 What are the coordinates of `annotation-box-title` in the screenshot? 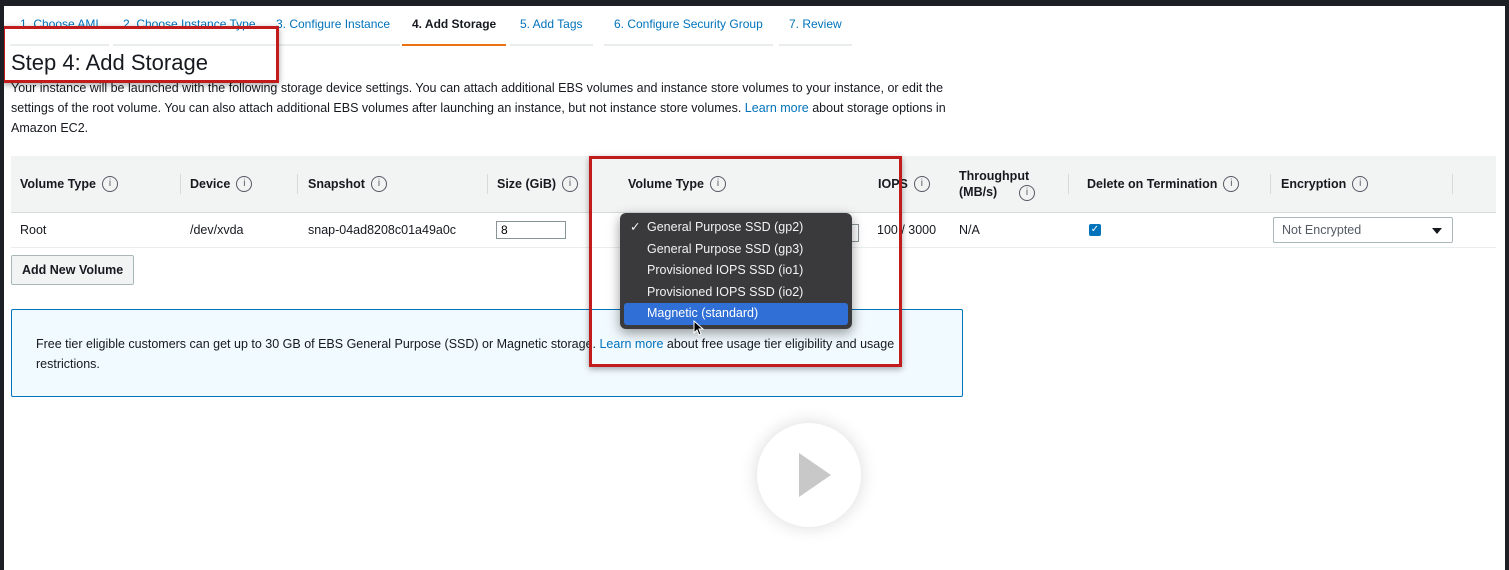 It's located at (141, 54).